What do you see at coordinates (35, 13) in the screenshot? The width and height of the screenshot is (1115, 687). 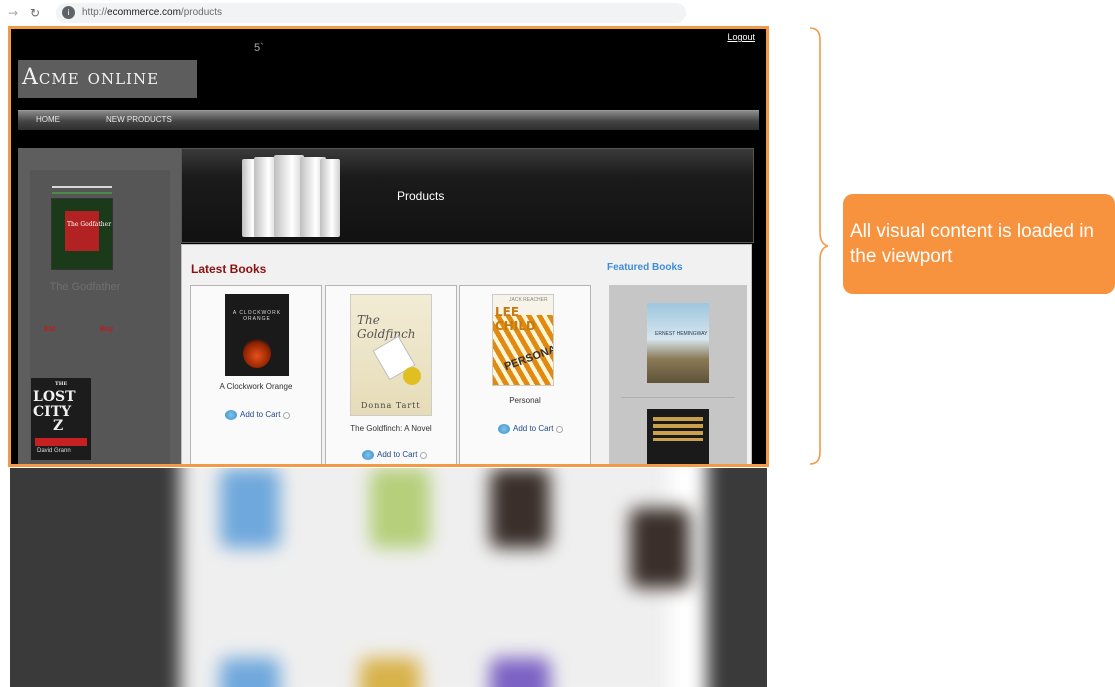 I see `reload-icon: ↻` at bounding box center [35, 13].